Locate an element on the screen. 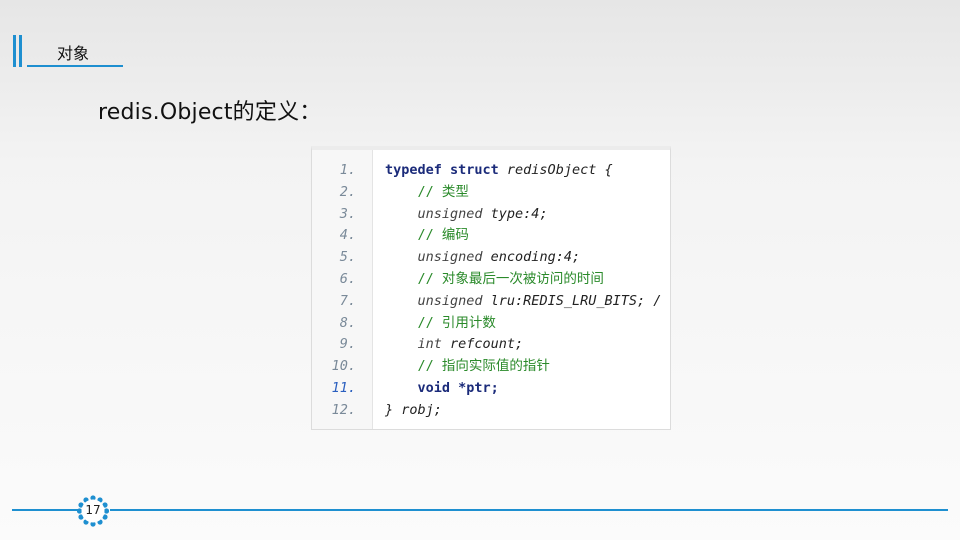 This screenshot has width=960, height=540. code-token: void is located at coordinates (422, 388).